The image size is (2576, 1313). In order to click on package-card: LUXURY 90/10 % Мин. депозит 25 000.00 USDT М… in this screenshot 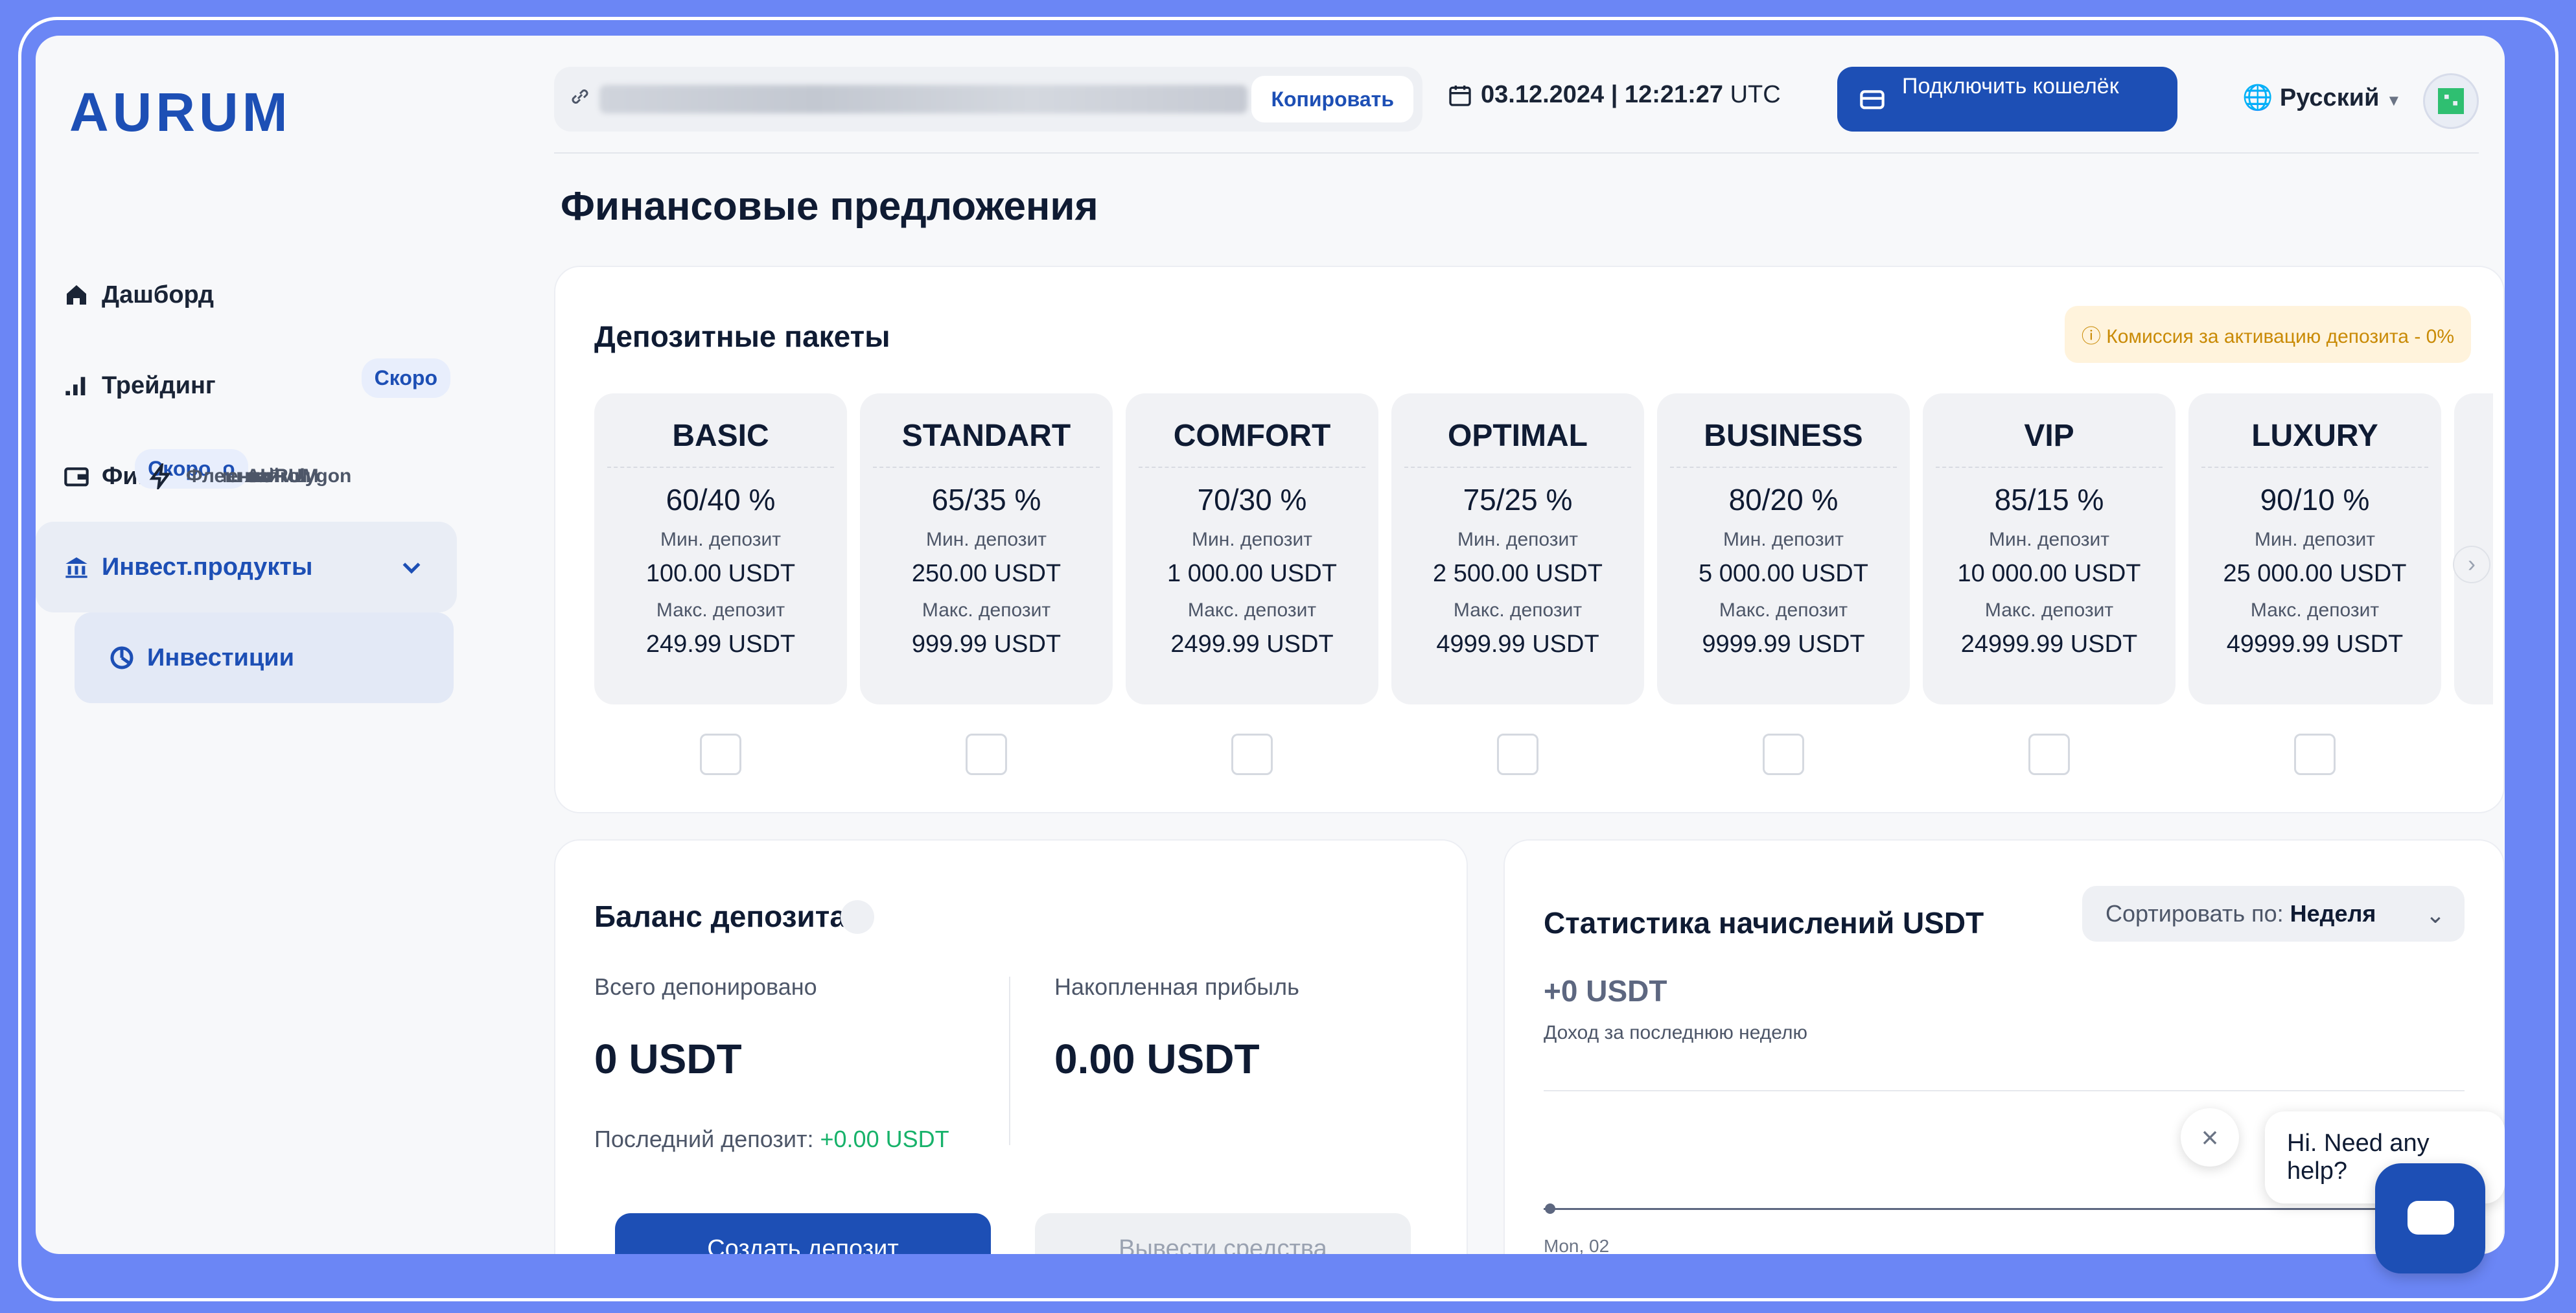, I will do `click(2315, 548)`.